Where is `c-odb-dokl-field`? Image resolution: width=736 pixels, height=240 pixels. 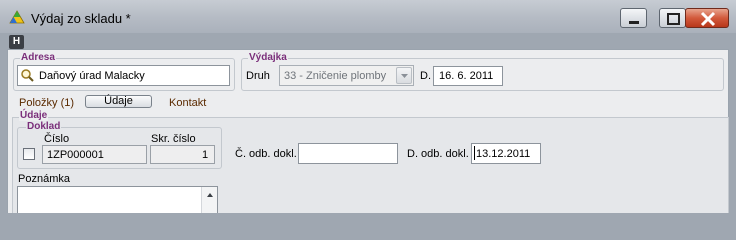
c-odb-dokl-field is located at coordinates (348, 153).